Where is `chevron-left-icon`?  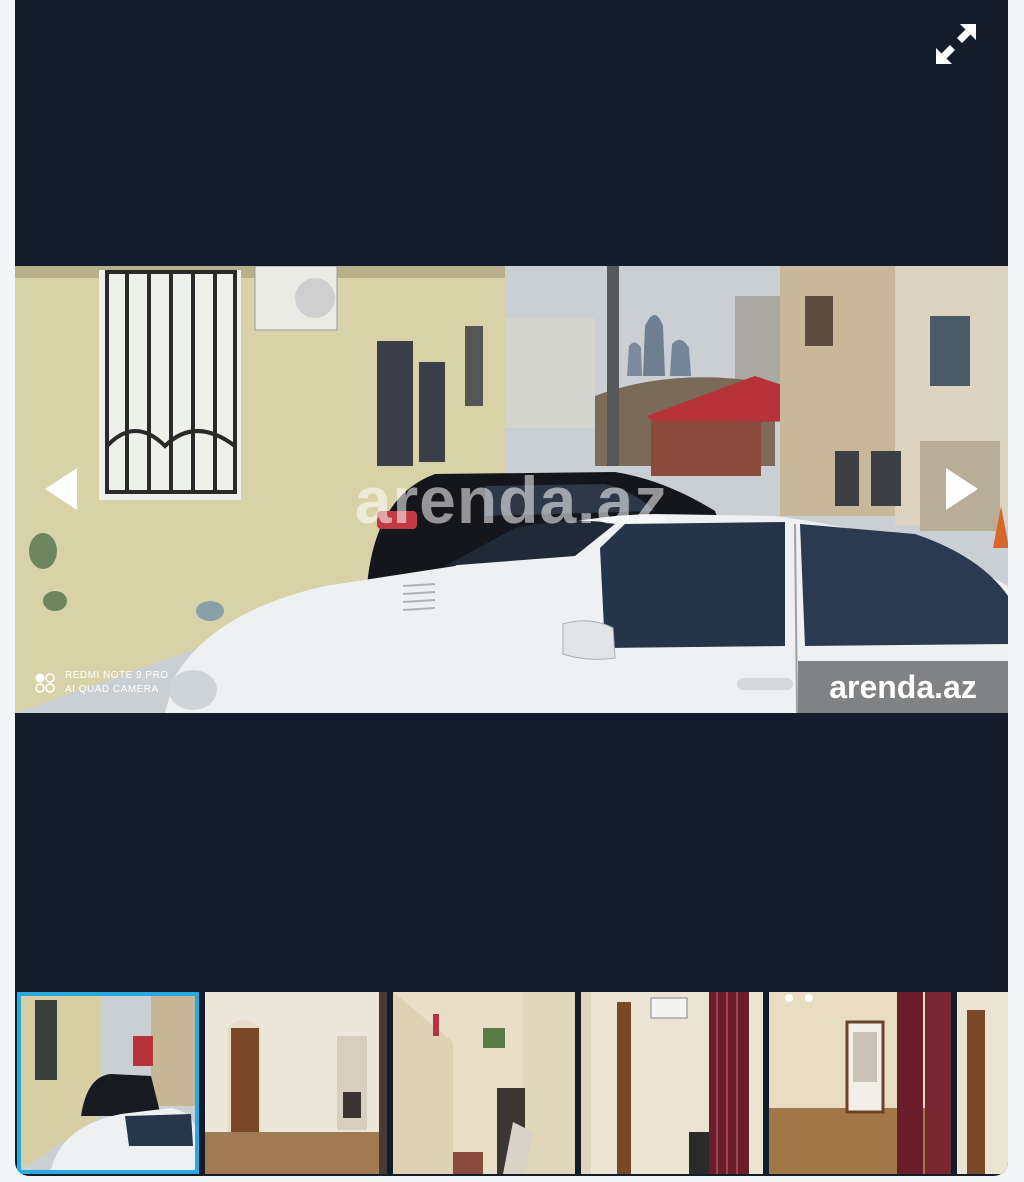
chevron-left-icon is located at coordinates (61, 489).